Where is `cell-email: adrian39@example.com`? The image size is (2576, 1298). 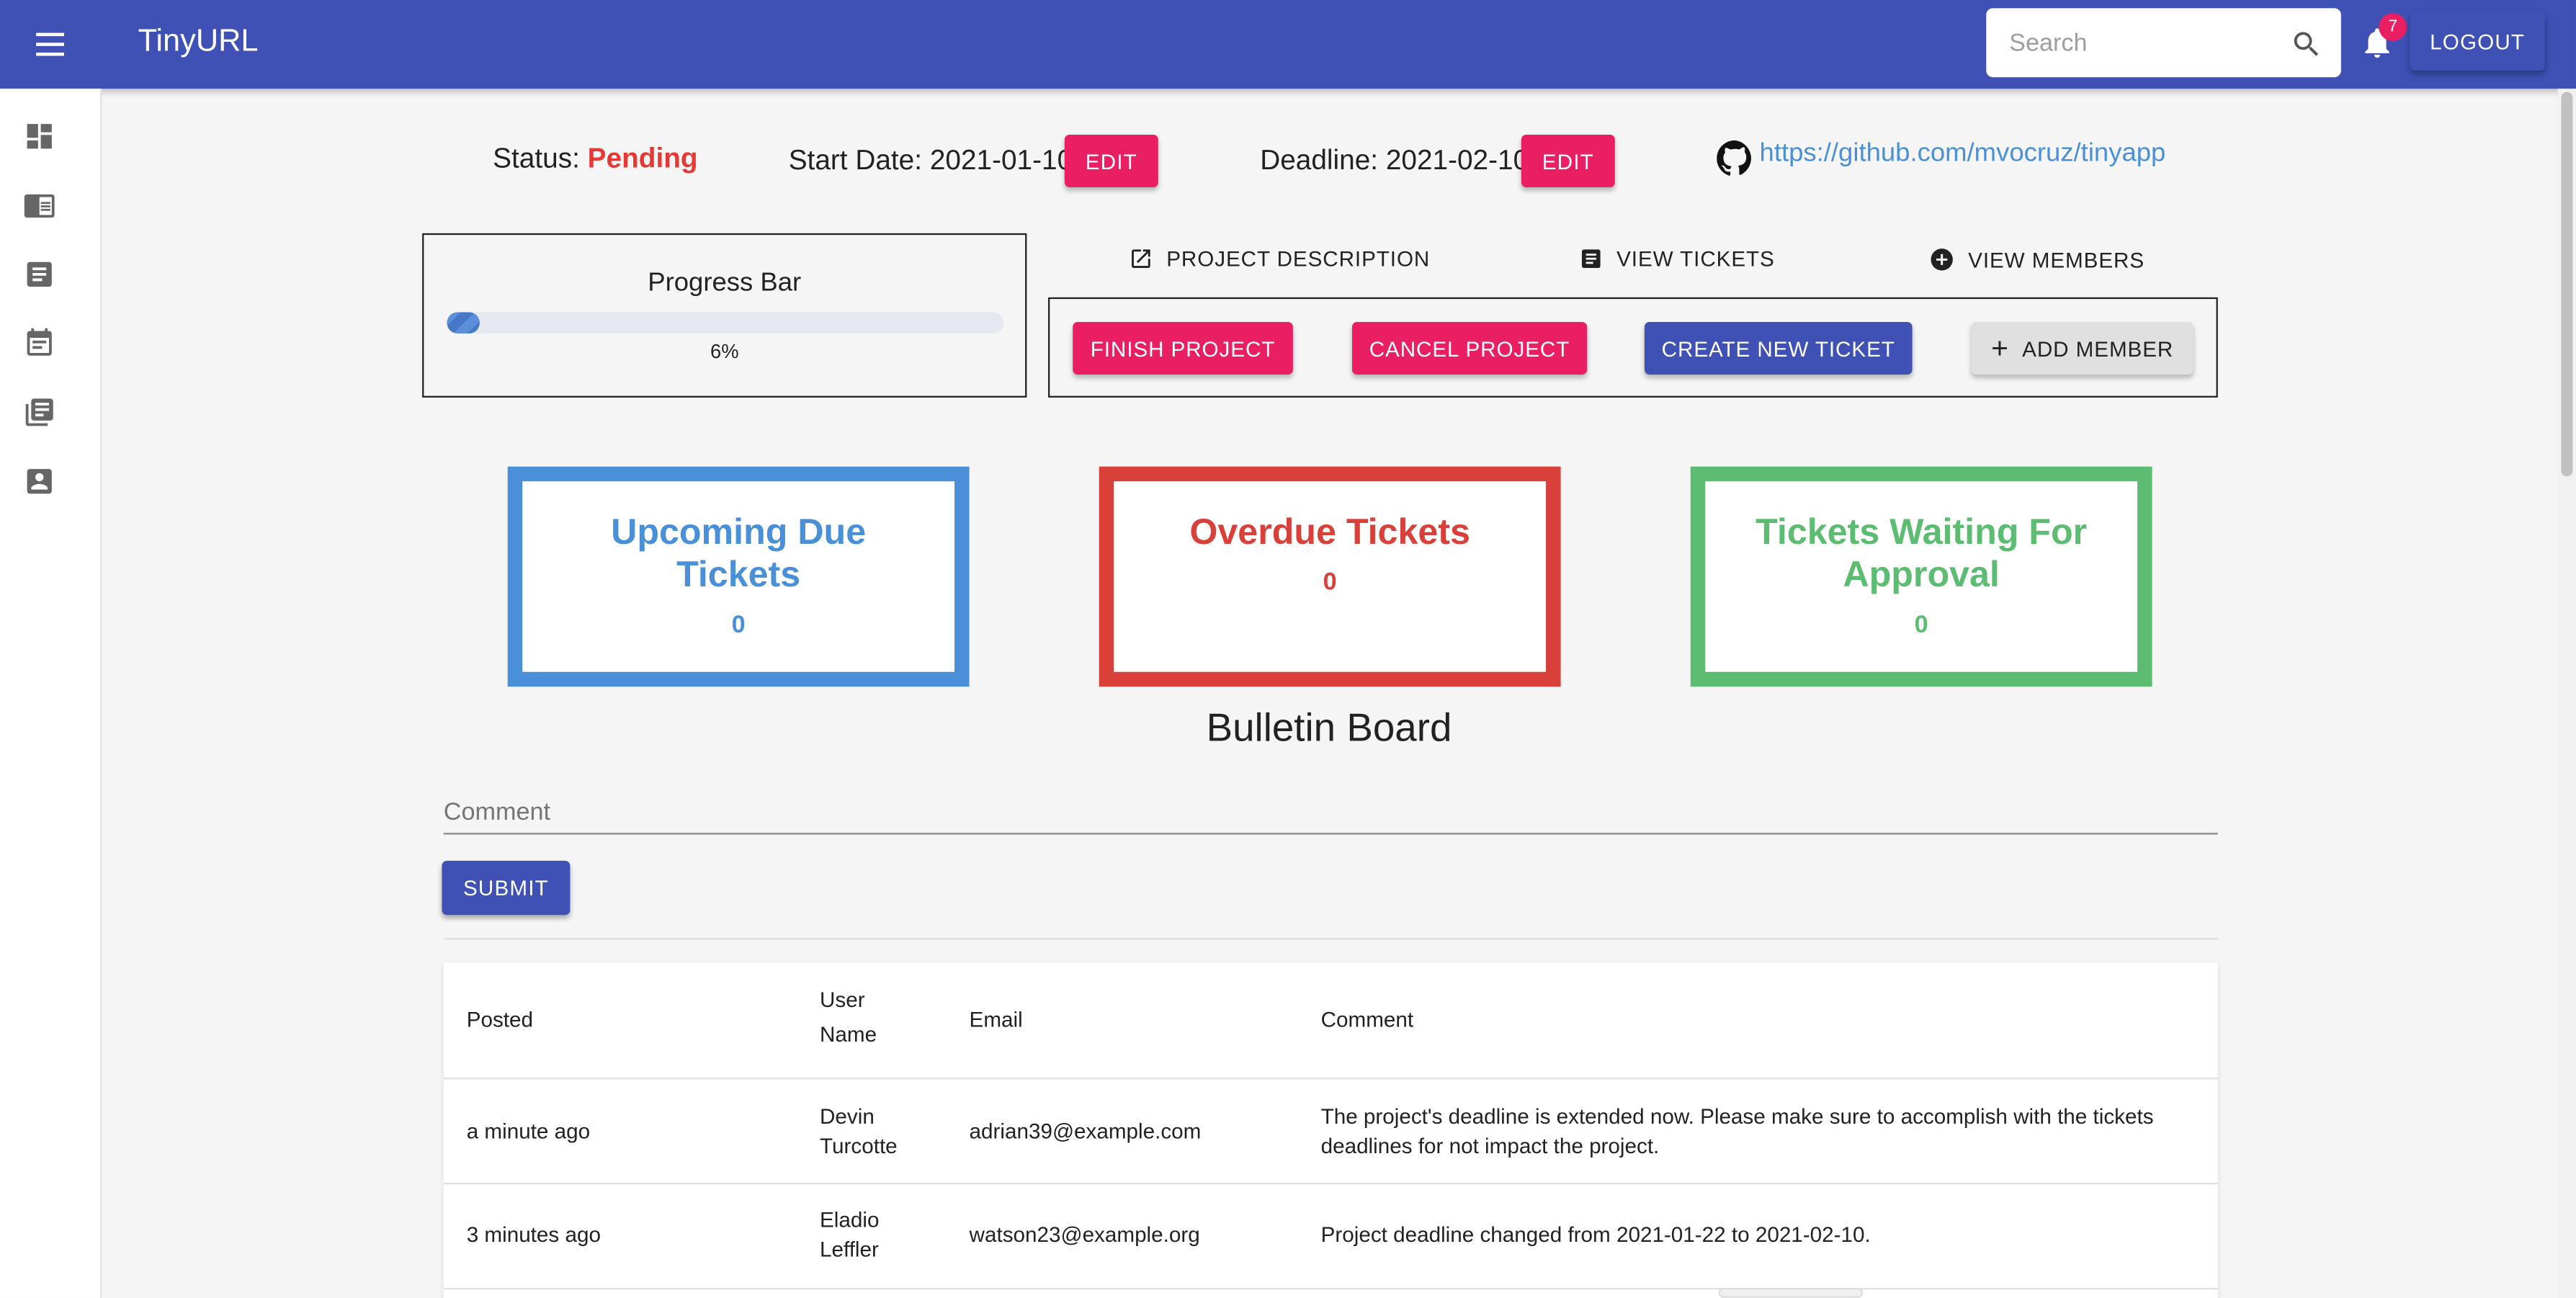
cell-email: adrian39@example.com is located at coordinates (1085, 1131).